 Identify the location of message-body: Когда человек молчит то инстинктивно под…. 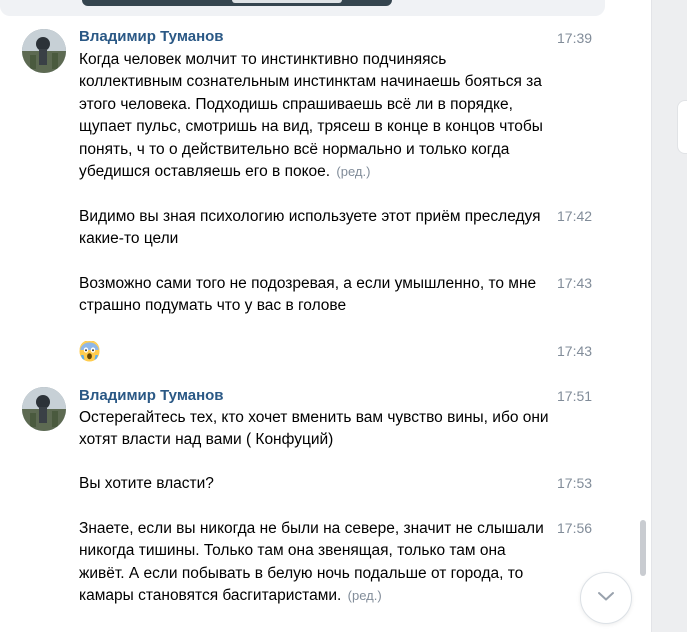
(311, 116).